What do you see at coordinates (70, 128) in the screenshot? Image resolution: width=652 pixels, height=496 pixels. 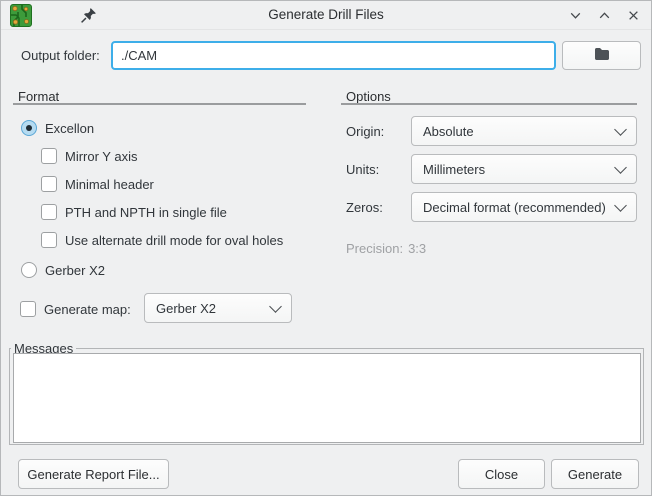 I see `excellon-radio-label: Excellon` at bounding box center [70, 128].